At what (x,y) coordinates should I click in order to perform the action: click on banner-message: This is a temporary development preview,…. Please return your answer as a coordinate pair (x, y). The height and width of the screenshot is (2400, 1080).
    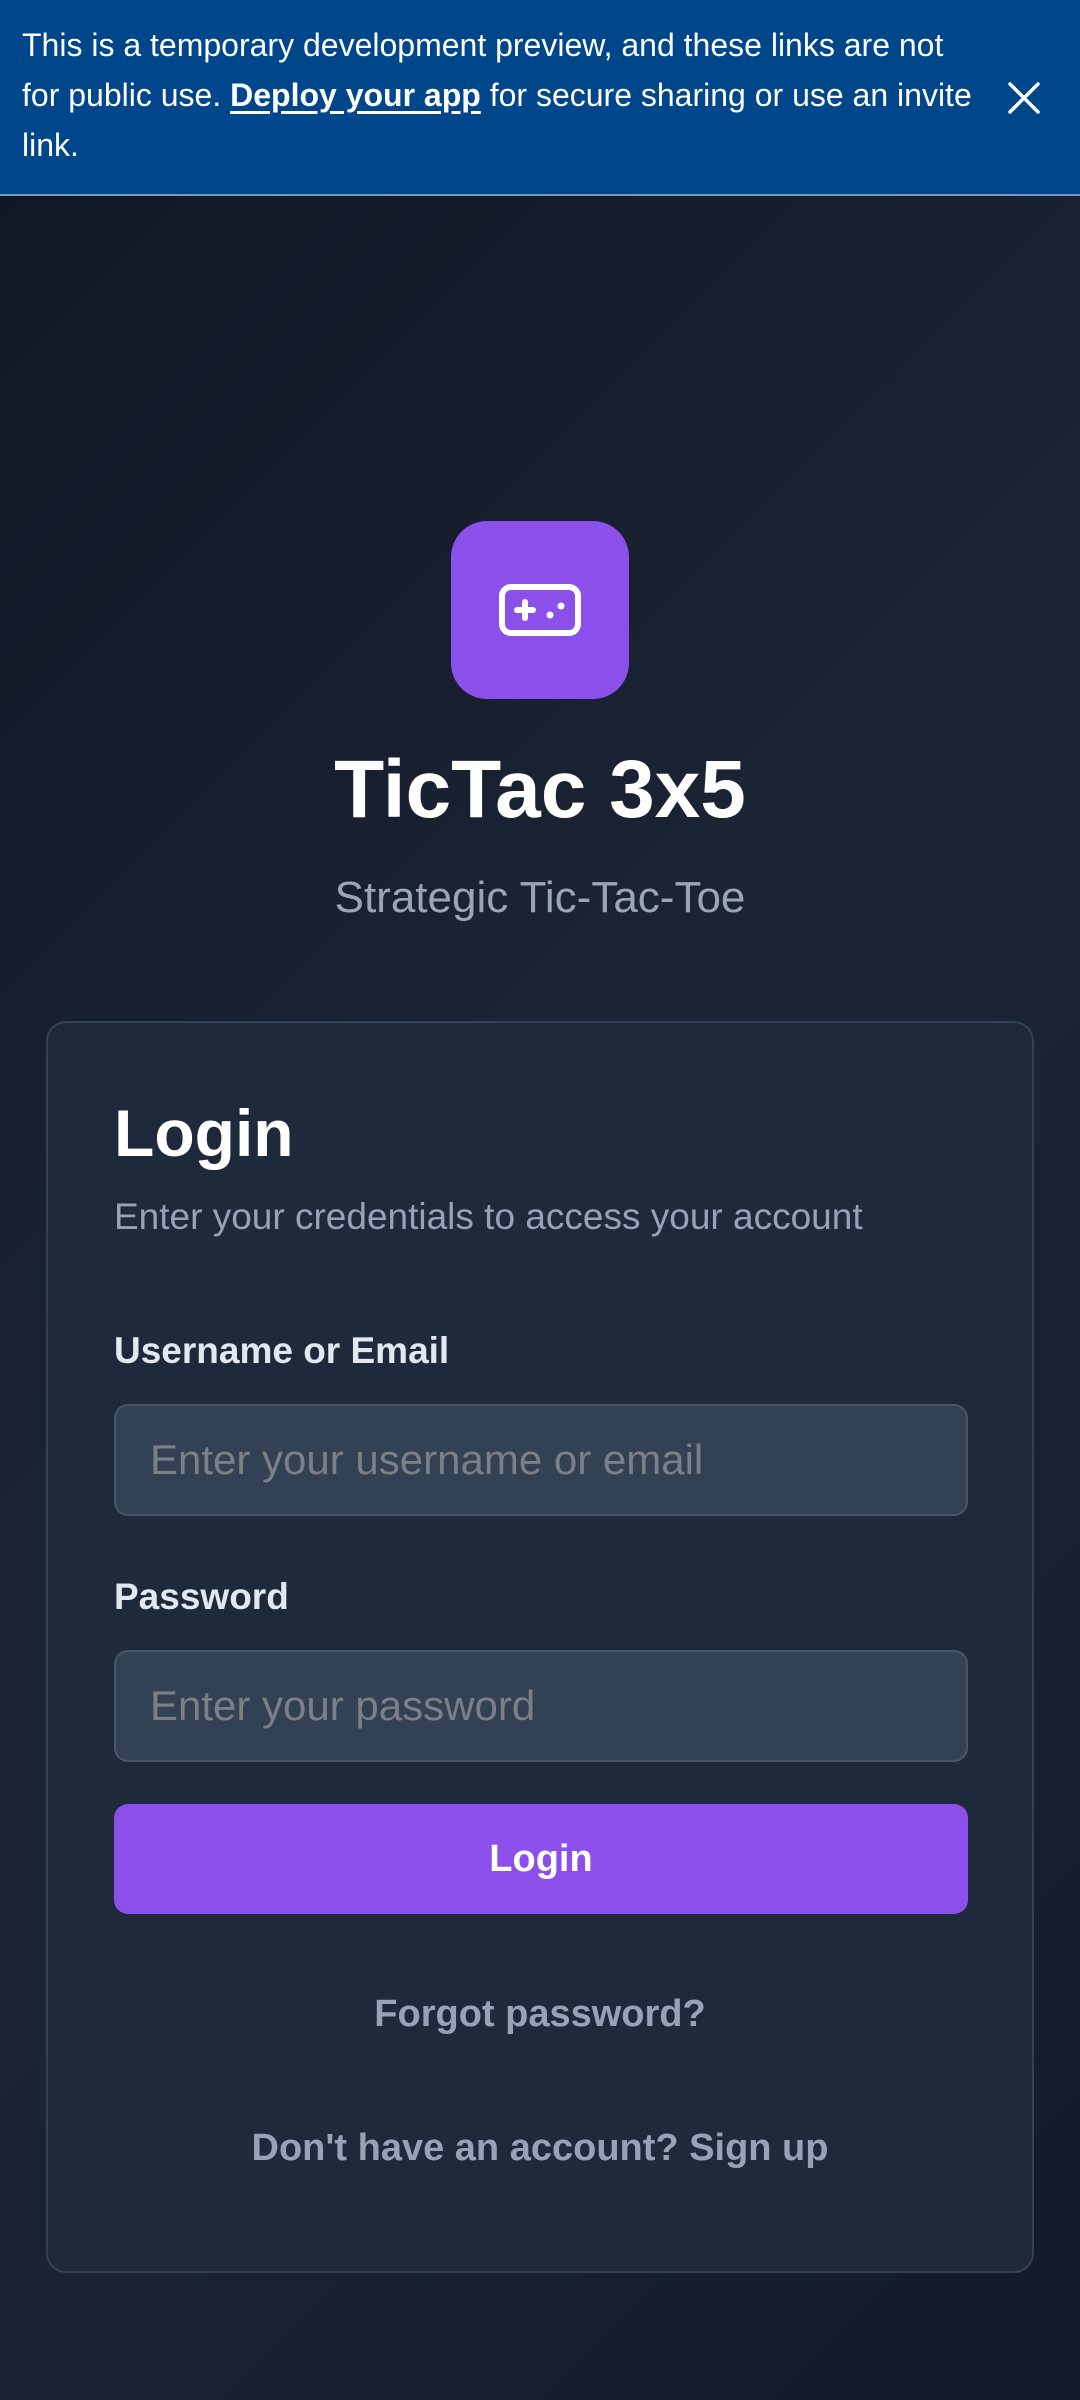
    Looking at the image, I should click on (502, 95).